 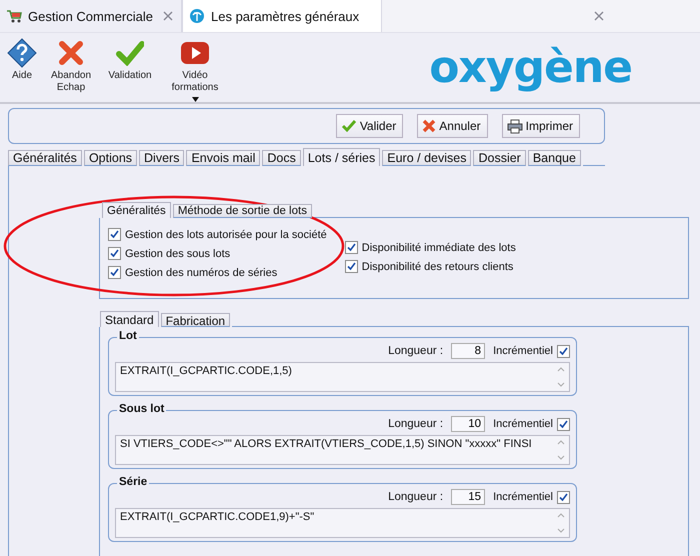 I want to click on toolbar-button: Aide, so click(x=22, y=59).